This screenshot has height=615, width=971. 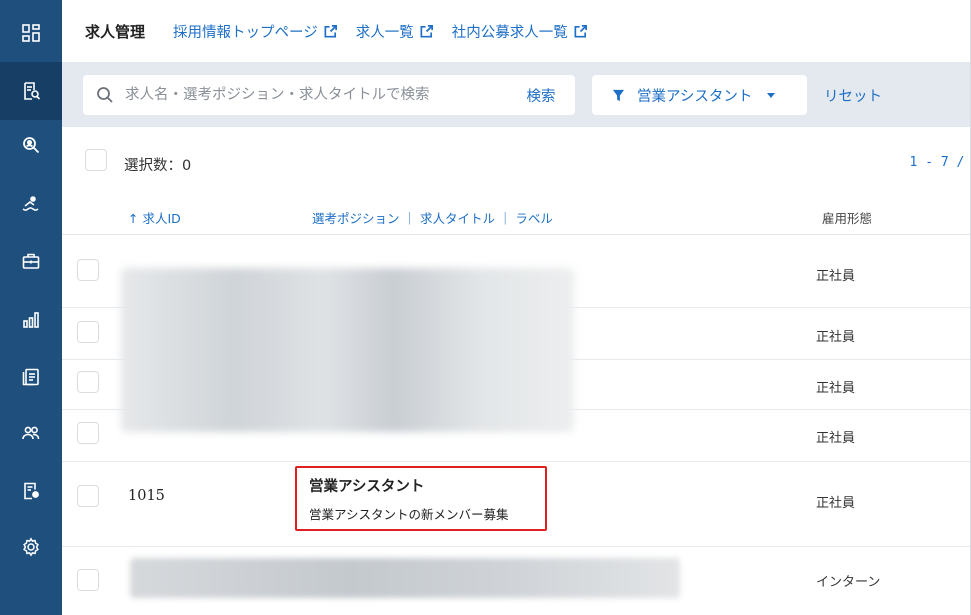 I want to click on dashboard-icon, so click(x=31, y=33).